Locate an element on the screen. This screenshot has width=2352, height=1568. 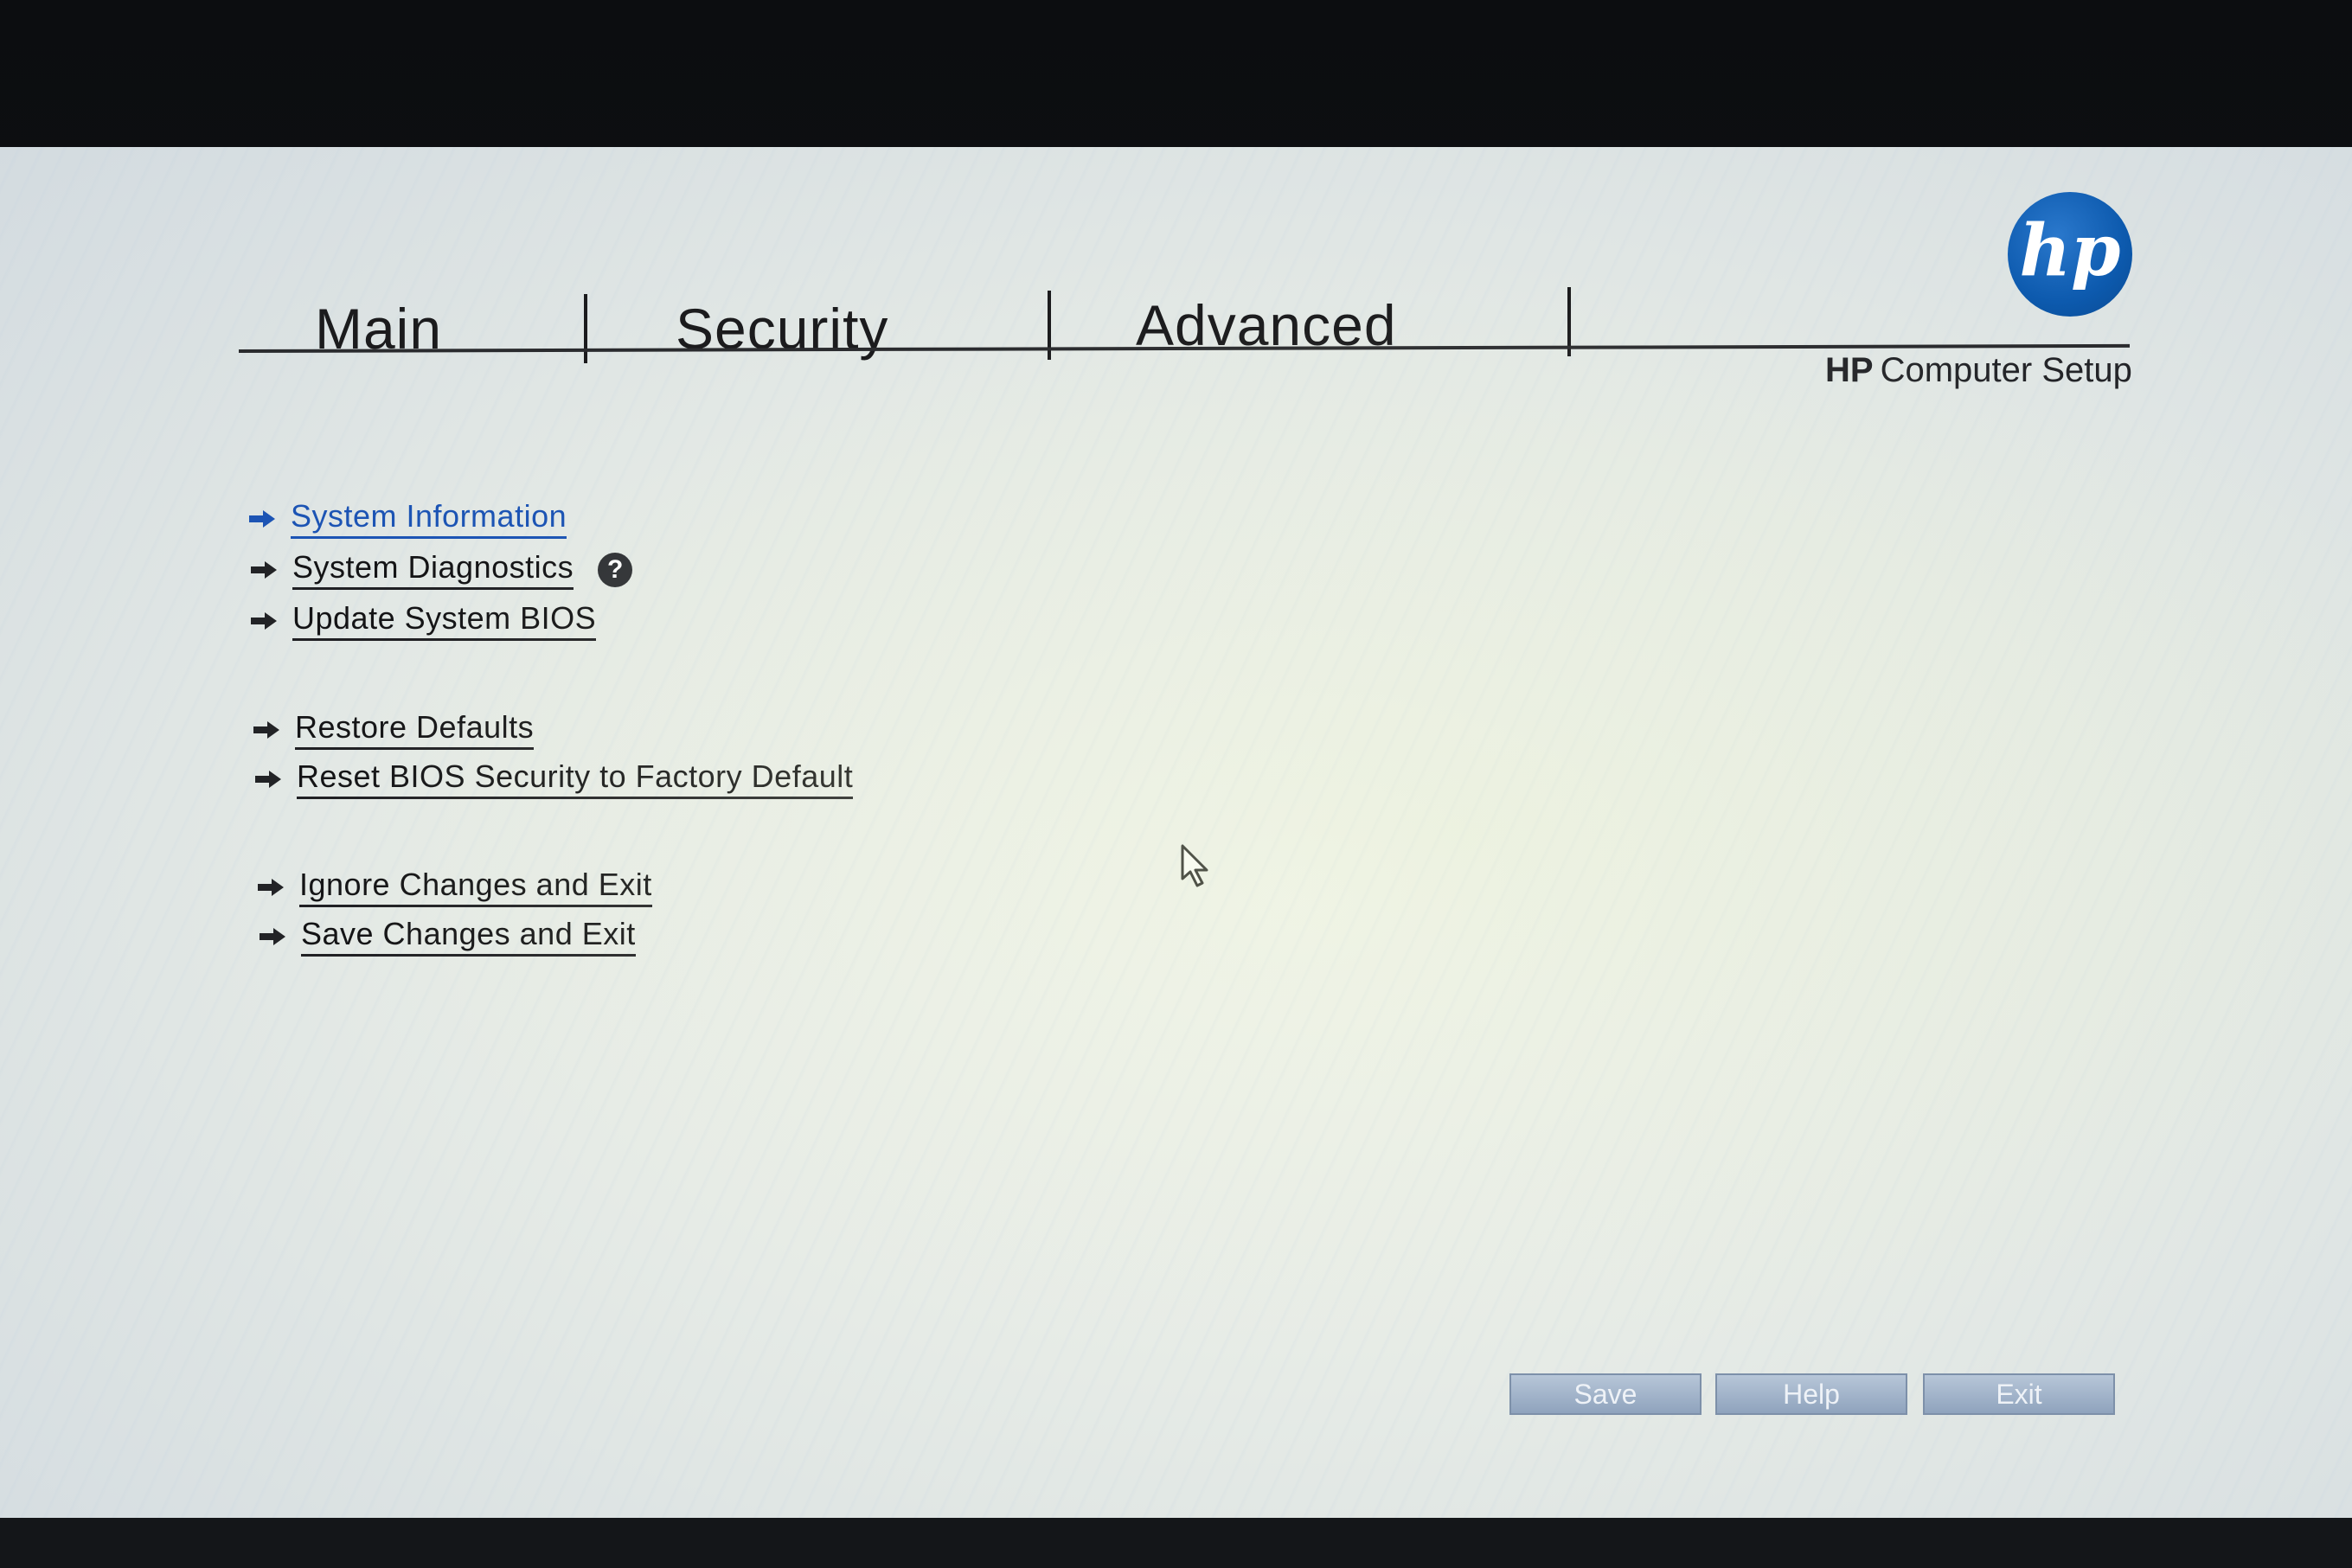
hp-logo-text: hp is located at coordinates (2070, 250).